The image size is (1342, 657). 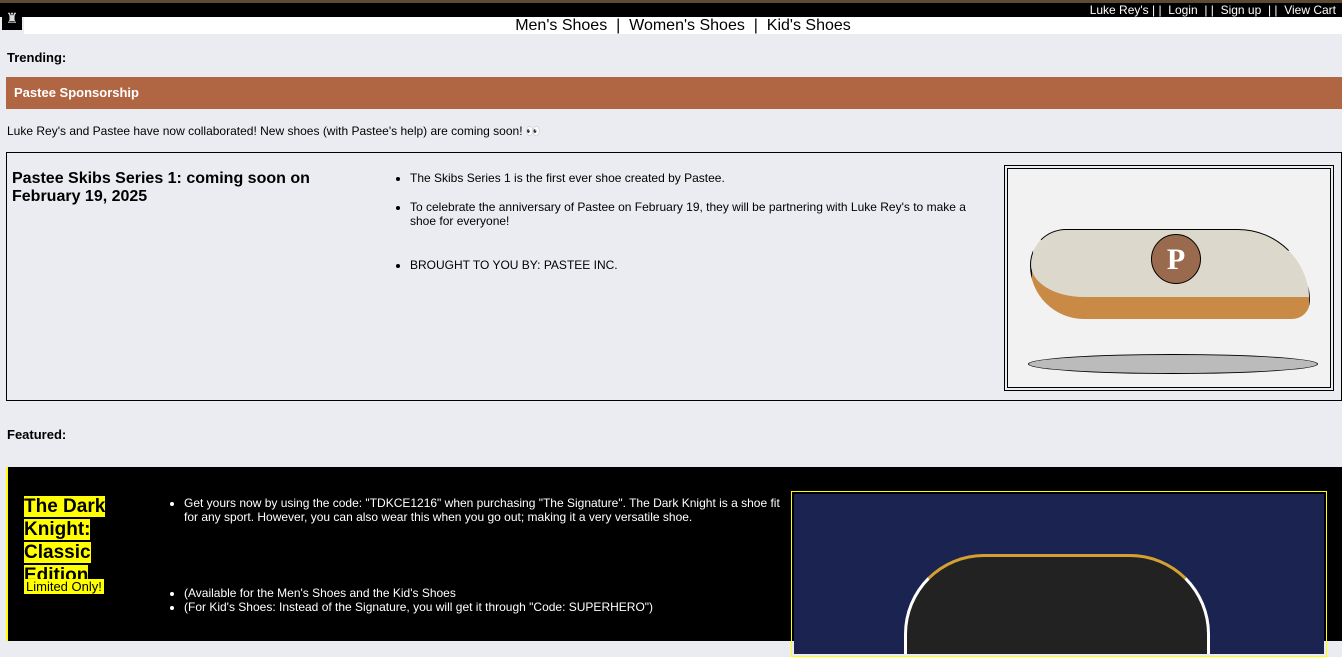 I want to click on featured-image, so click(x=1059, y=574).